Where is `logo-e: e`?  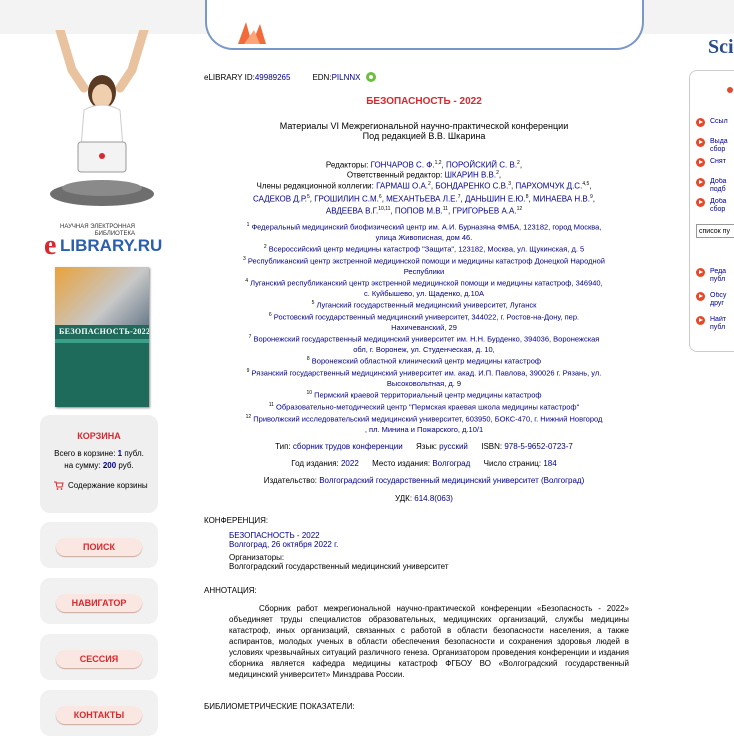 logo-e: e is located at coordinates (50, 245).